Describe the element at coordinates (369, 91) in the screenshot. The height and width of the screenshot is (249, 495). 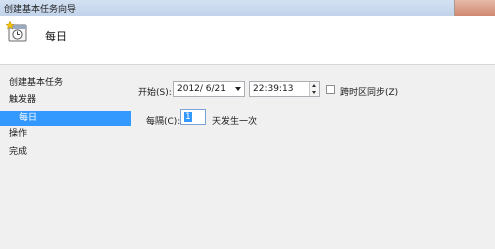
I see `sync-timezone-label: 跨时区同步(Z)` at that location.